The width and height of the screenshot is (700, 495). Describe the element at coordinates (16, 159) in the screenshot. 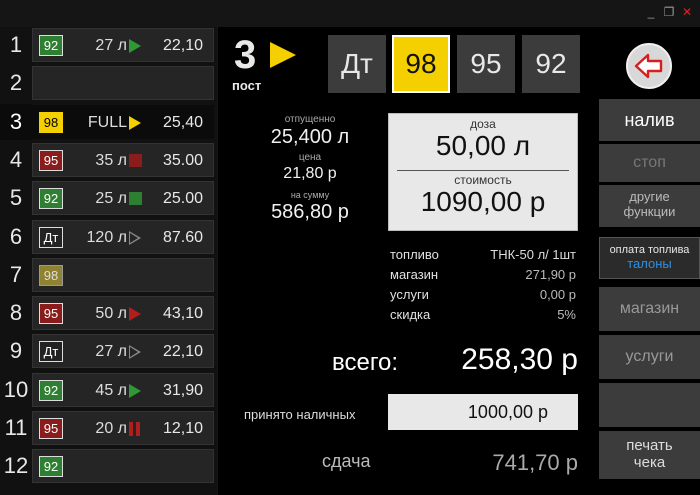

I see `pump-number: 4` at that location.